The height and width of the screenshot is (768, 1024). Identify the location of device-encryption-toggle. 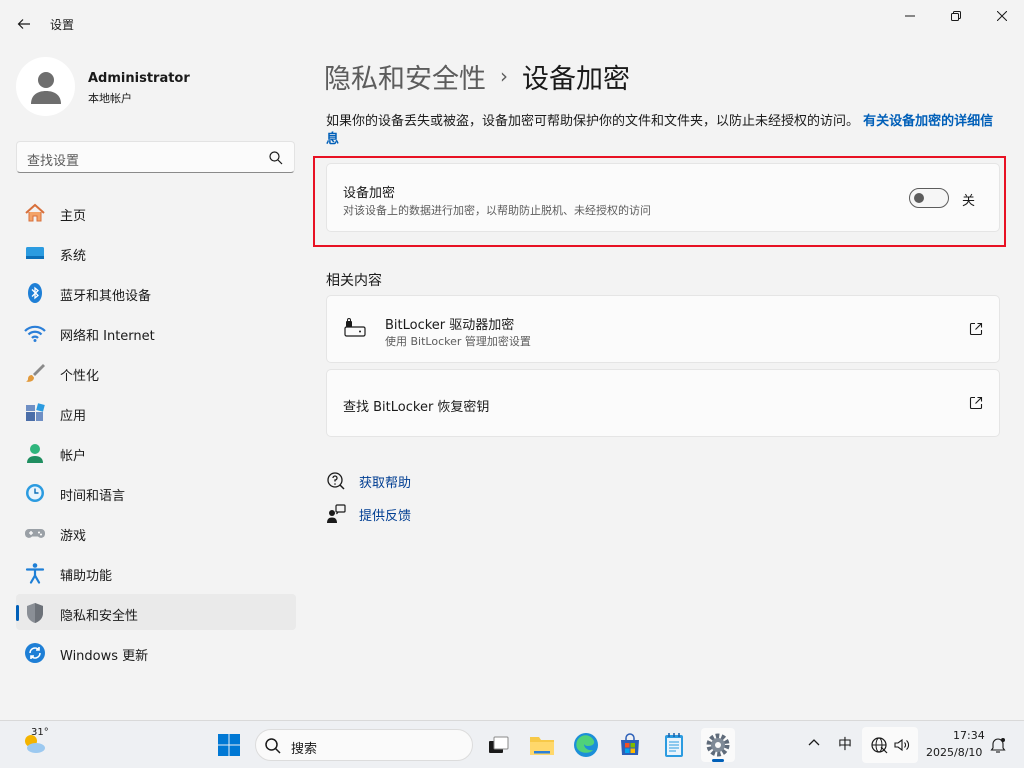
(929, 198).